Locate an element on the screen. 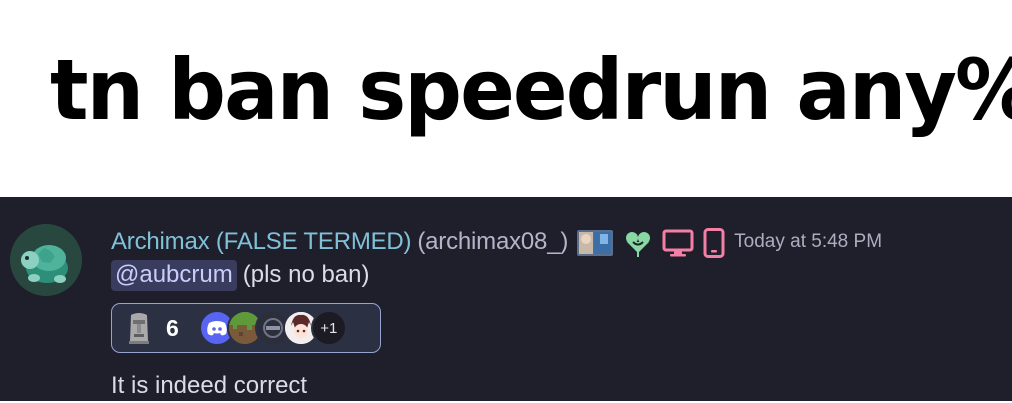 This screenshot has width=1012, height=403. reactor-avatars: +1 is located at coordinates (272, 328).